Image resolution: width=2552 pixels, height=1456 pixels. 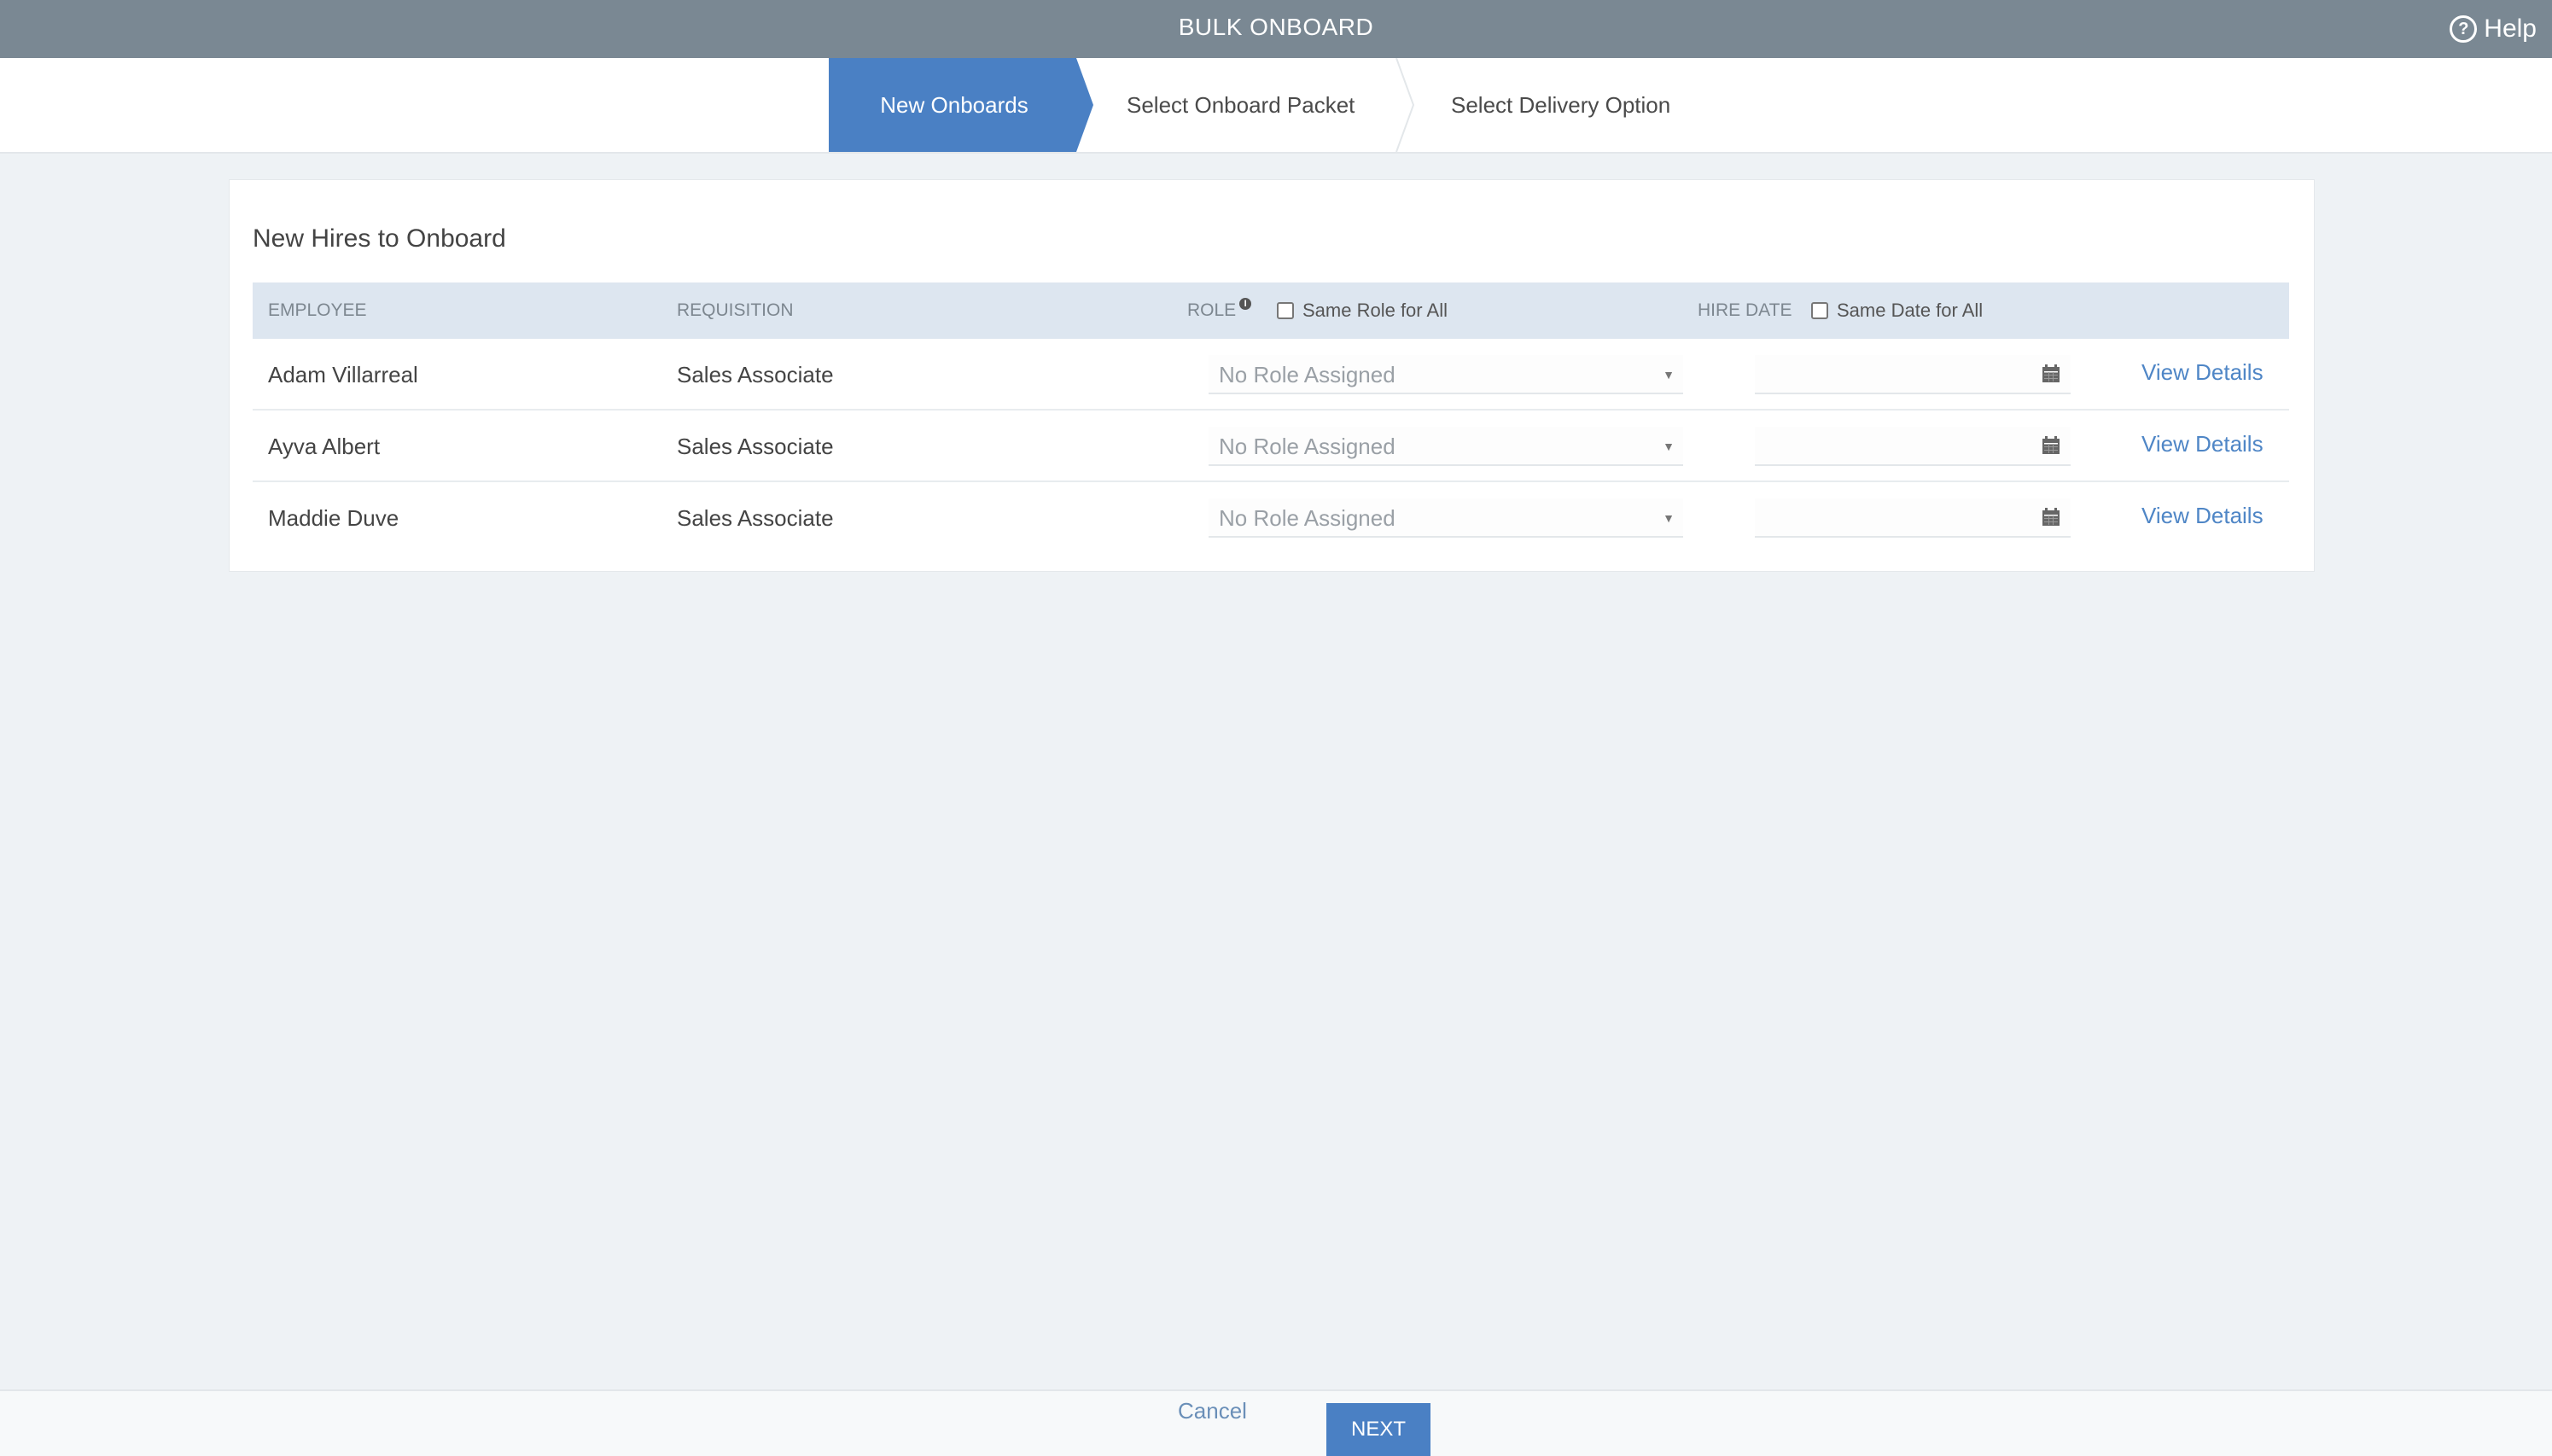 What do you see at coordinates (379, 239) in the screenshot?
I see `card-title: New Hires to Onboard` at bounding box center [379, 239].